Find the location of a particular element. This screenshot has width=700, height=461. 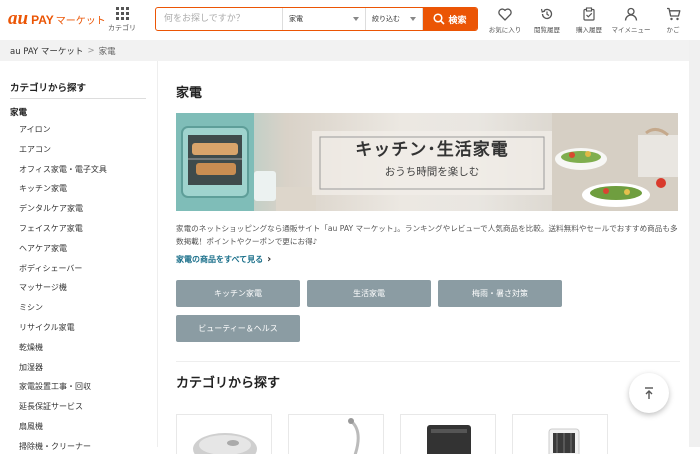

chip-rainy-season-heat: 梅雨・暑さ対策 is located at coordinates (500, 293).